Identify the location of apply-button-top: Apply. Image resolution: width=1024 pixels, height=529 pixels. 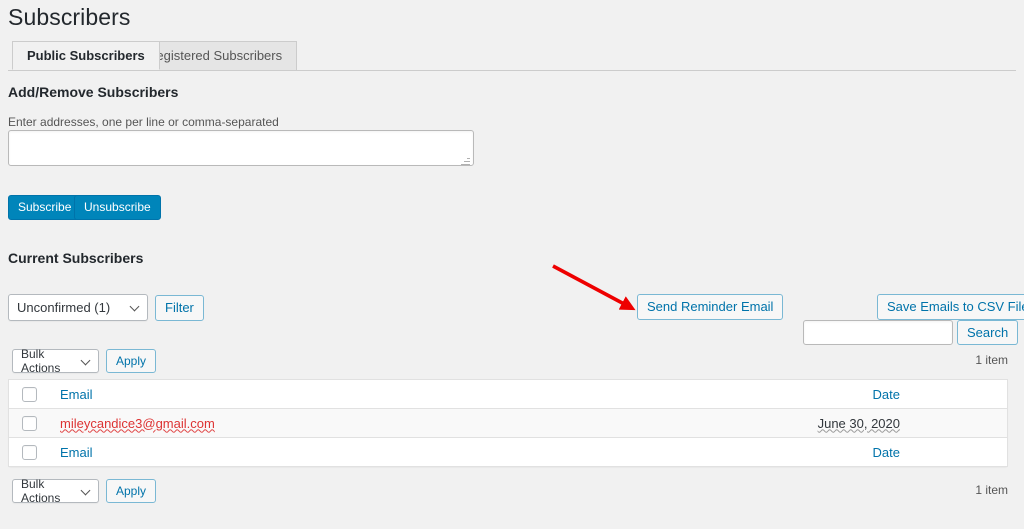
(131, 361).